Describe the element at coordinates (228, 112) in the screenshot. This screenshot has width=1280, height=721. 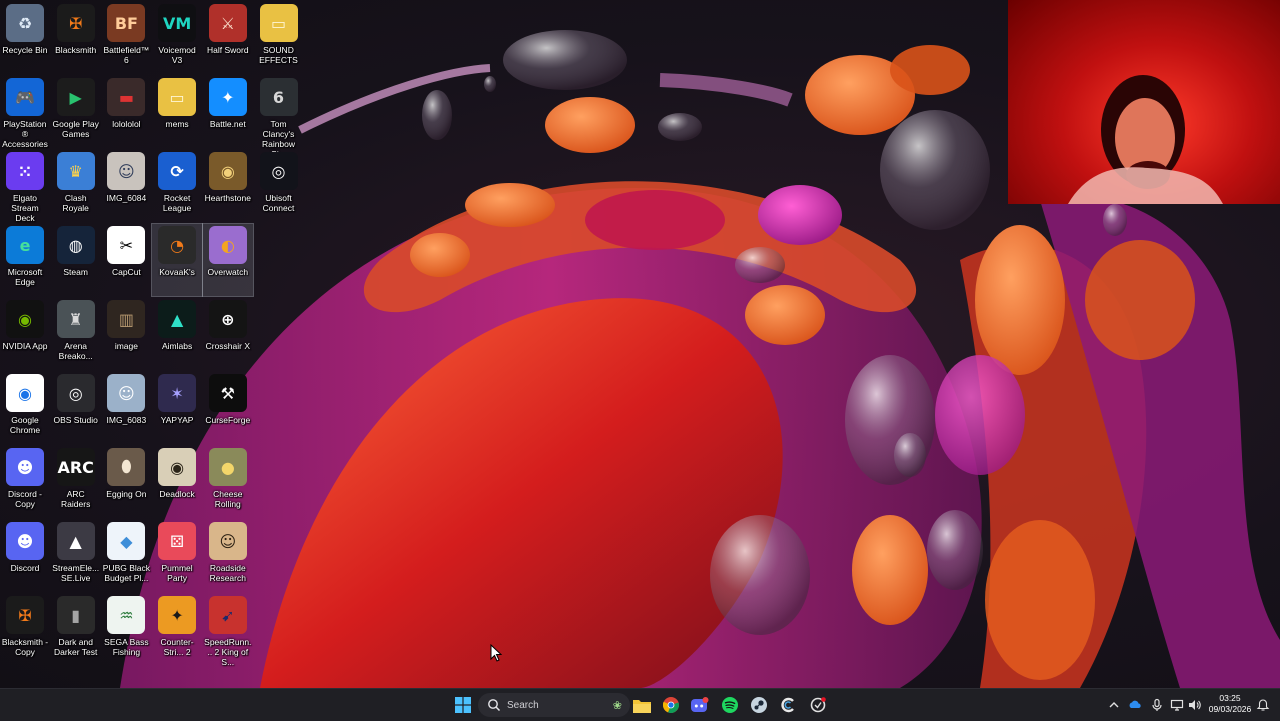
I see `desktop-icon-battle-net: ✦ Battle.net` at that location.